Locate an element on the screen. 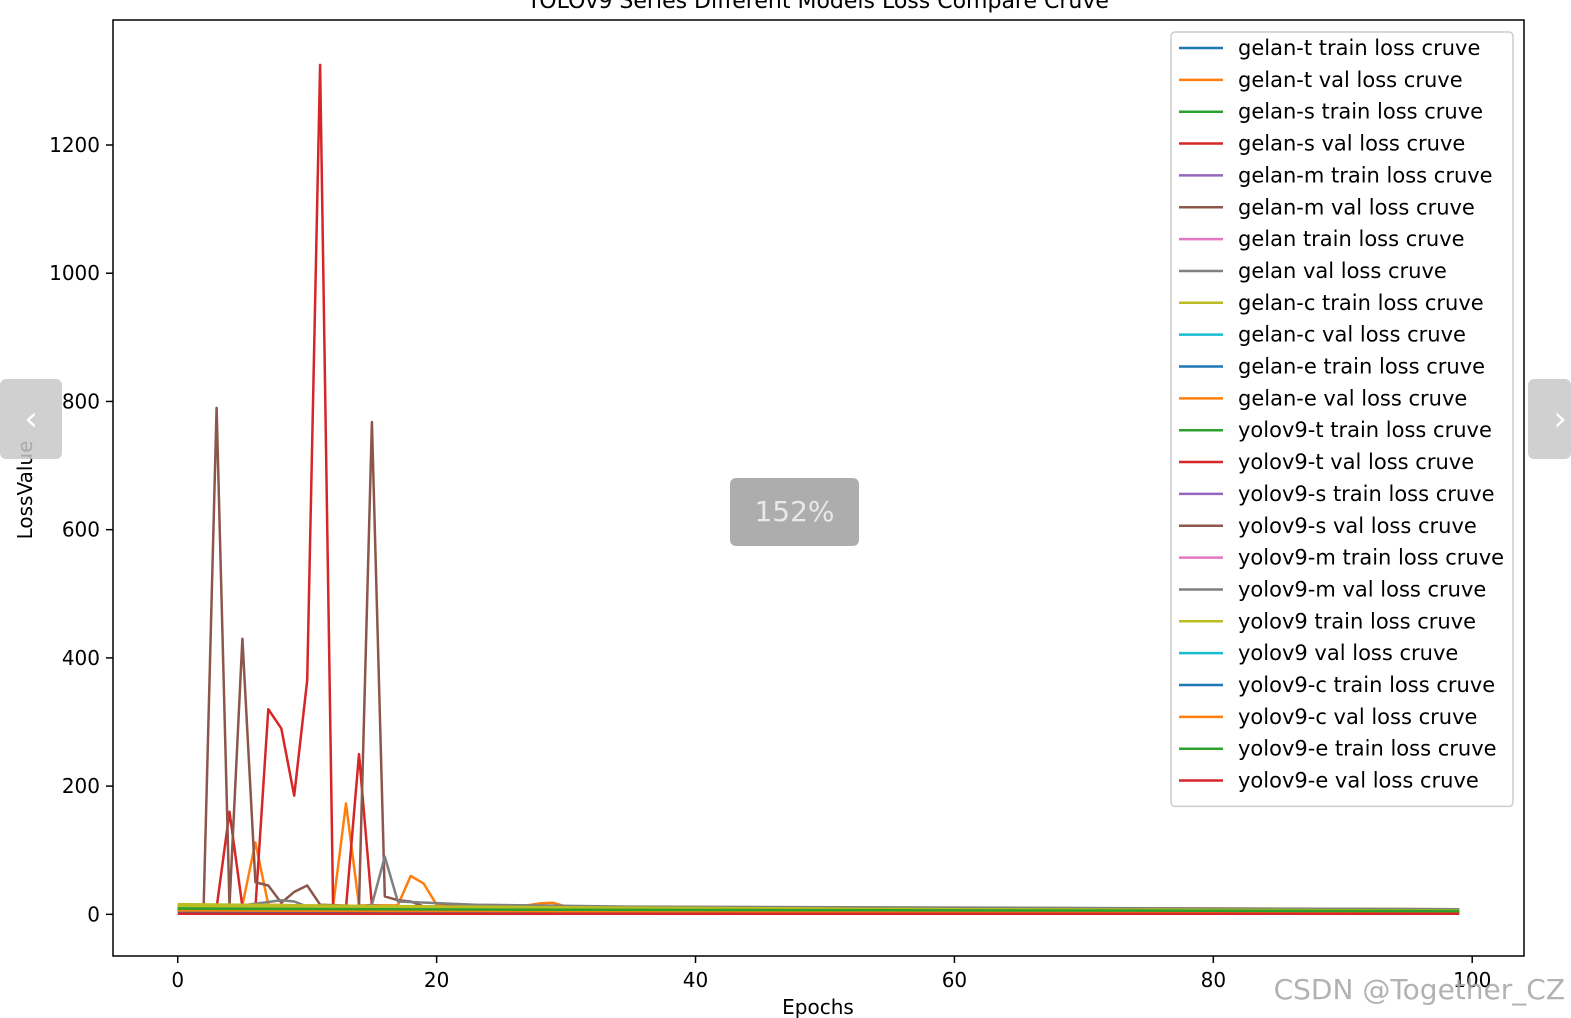 The width and height of the screenshot is (1571, 1018). legend-label: gelan-s val loss cruve is located at coordinates (1351, 144).